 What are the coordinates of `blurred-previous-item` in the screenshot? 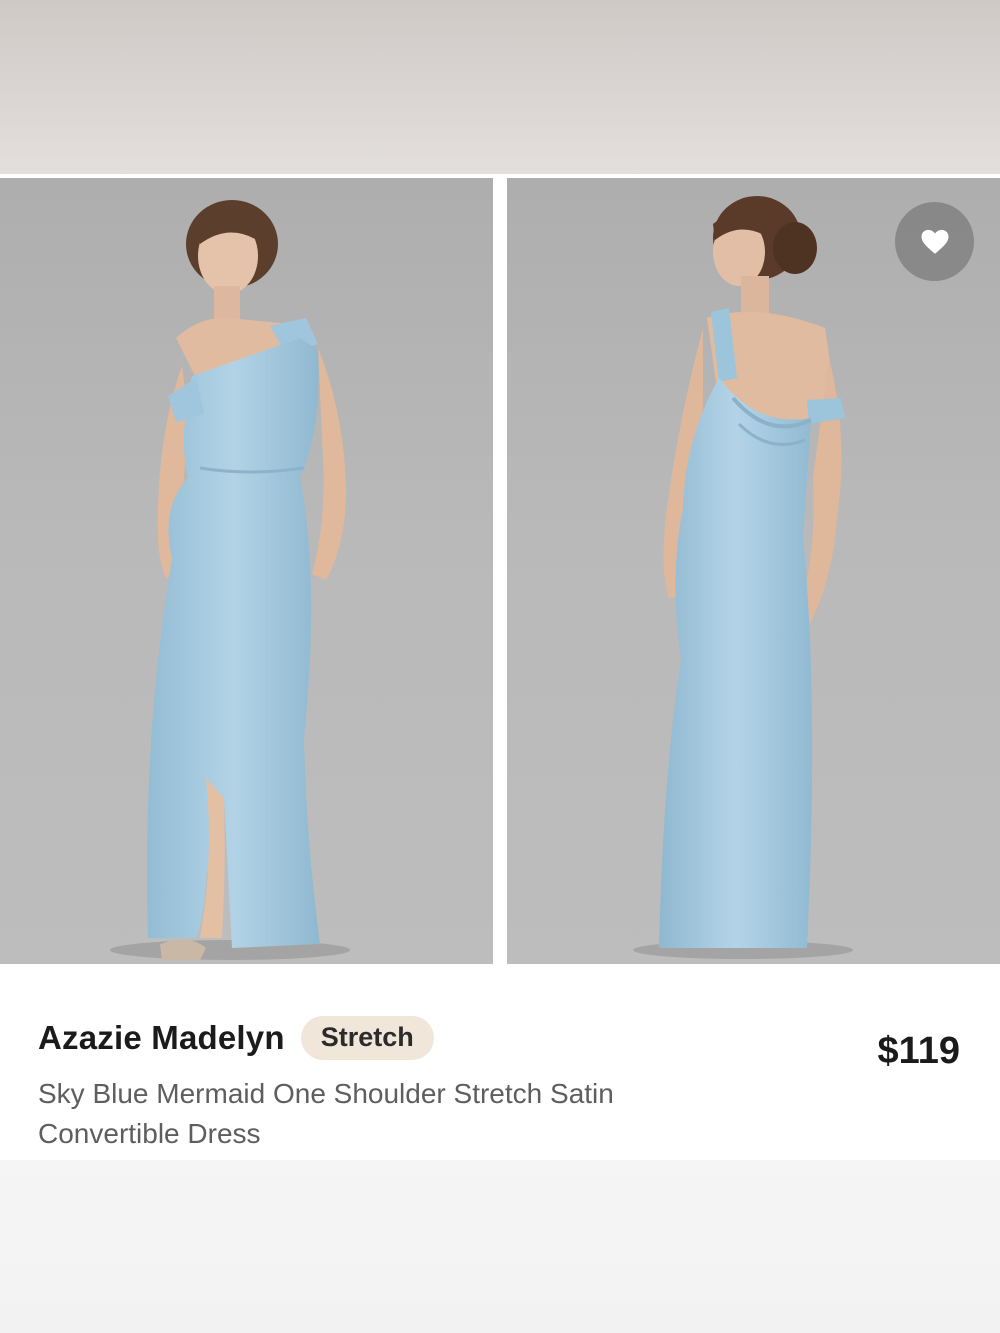 It's located at (500, 87).